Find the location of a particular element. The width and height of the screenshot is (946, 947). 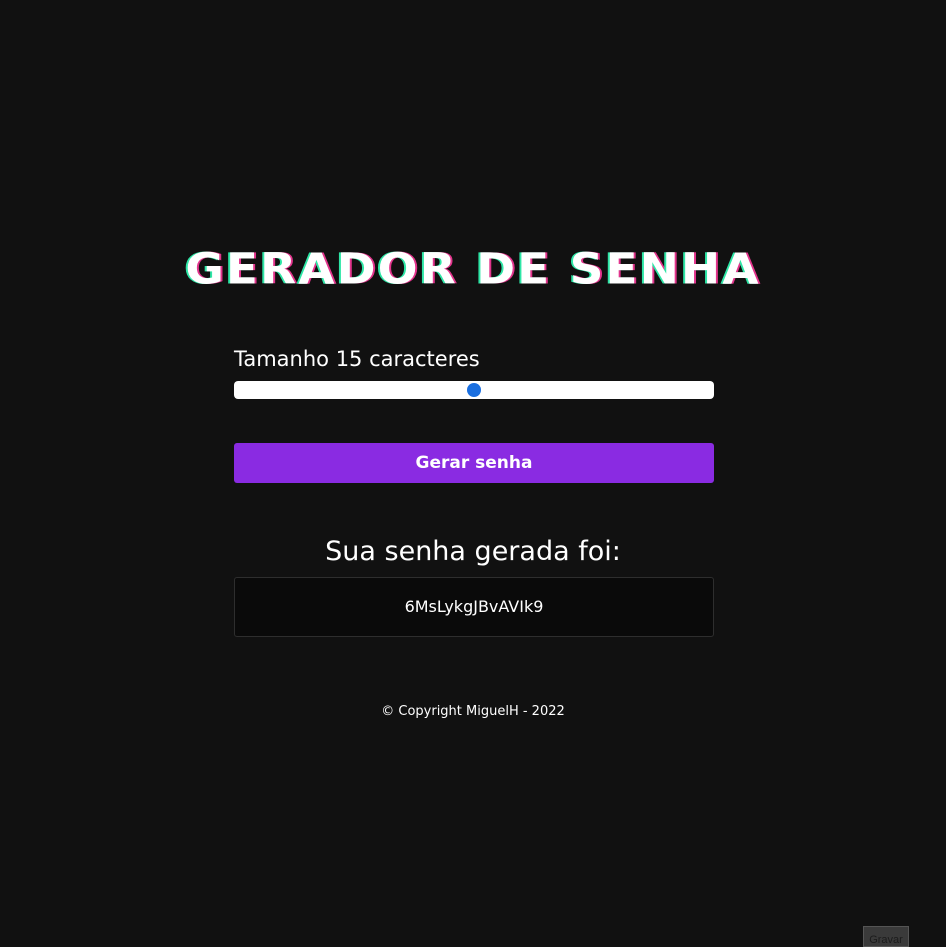

page-title: GERADOR DE SENHA is located at coordinates (473, 269).